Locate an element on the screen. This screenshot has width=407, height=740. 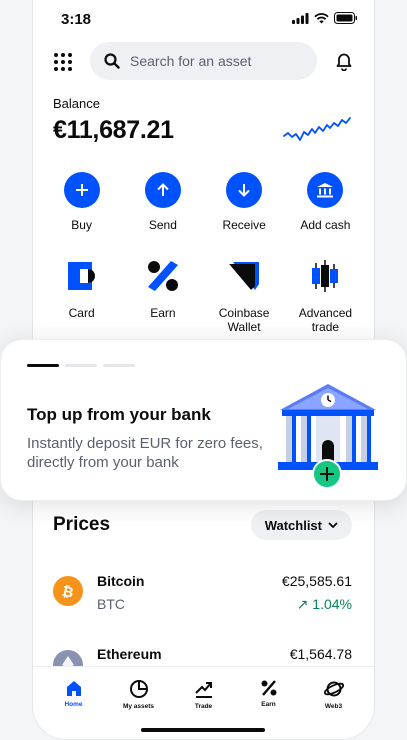
battery-icon is located at coordinates (345, 18).